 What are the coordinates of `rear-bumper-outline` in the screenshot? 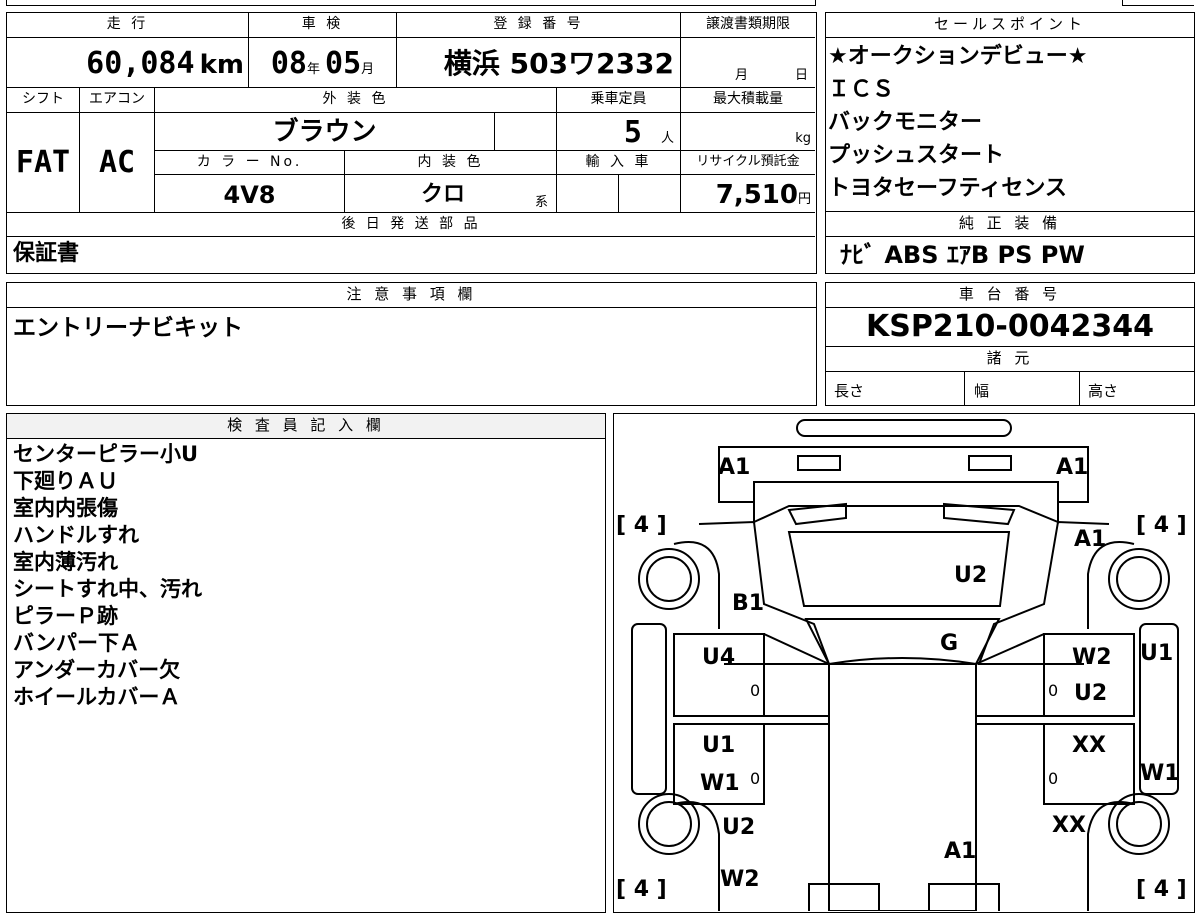 It's located at (844, 897).